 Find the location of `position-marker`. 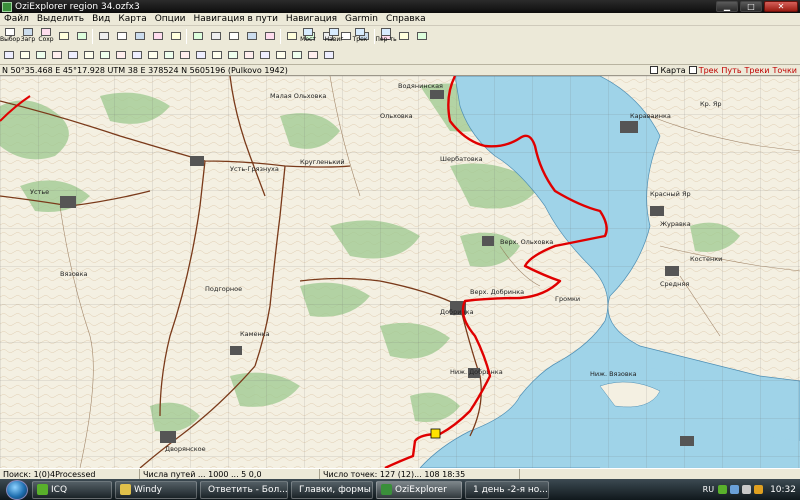

position-marker is located at coordinates (435, 433).